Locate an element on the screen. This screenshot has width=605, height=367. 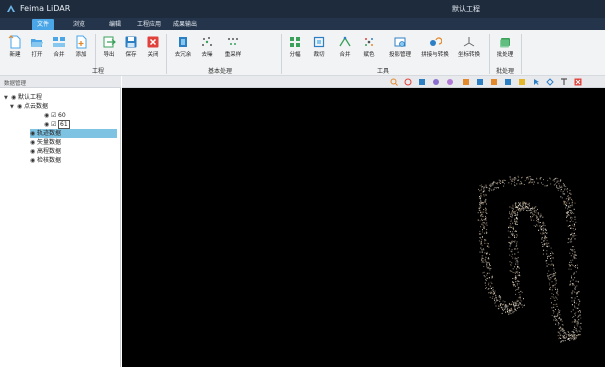
polygon-icon is located at coordinates (550, 82).